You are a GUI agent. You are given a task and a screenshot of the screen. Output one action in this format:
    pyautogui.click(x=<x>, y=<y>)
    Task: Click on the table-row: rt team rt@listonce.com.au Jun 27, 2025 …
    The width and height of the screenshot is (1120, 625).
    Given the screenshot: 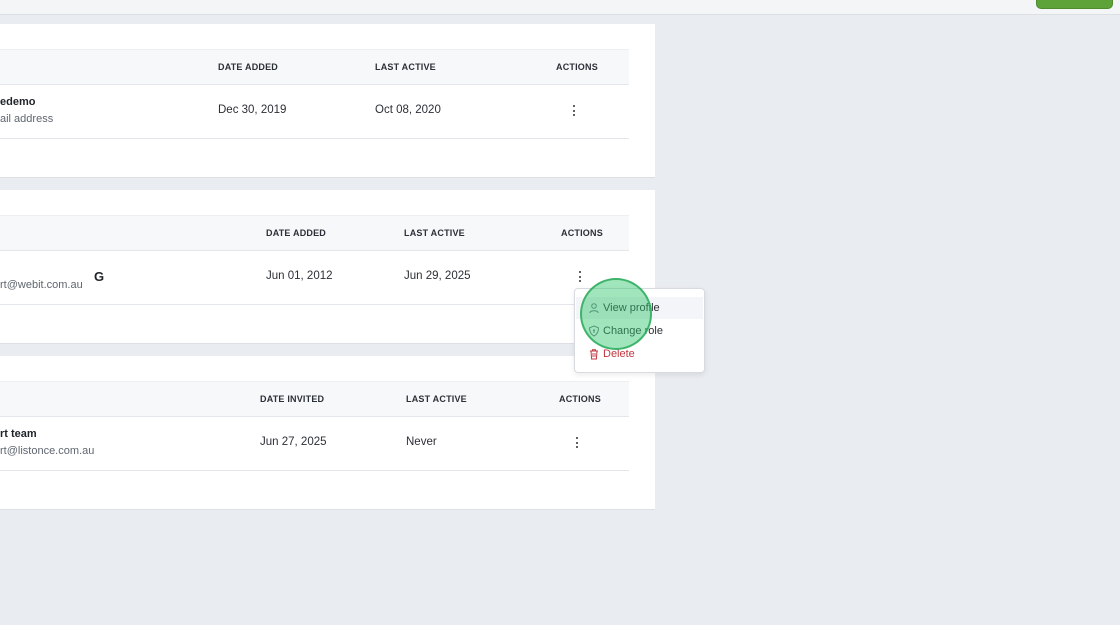 What is the action you would take?
    pyautogui.click(x=314, y=443)
    